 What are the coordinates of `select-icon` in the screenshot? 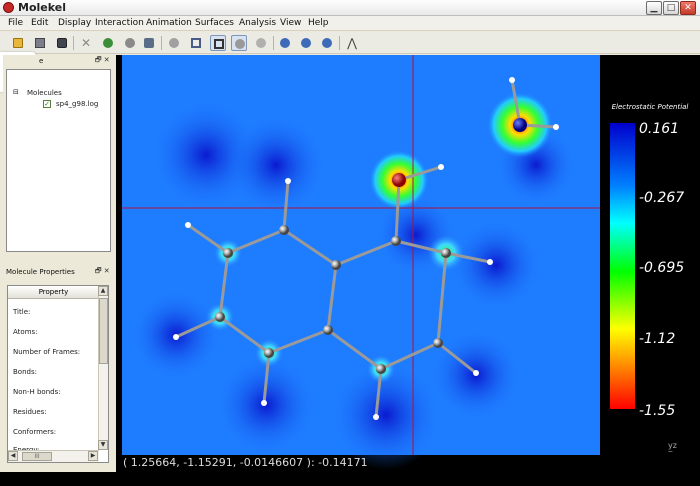 It's located at (239, 43).